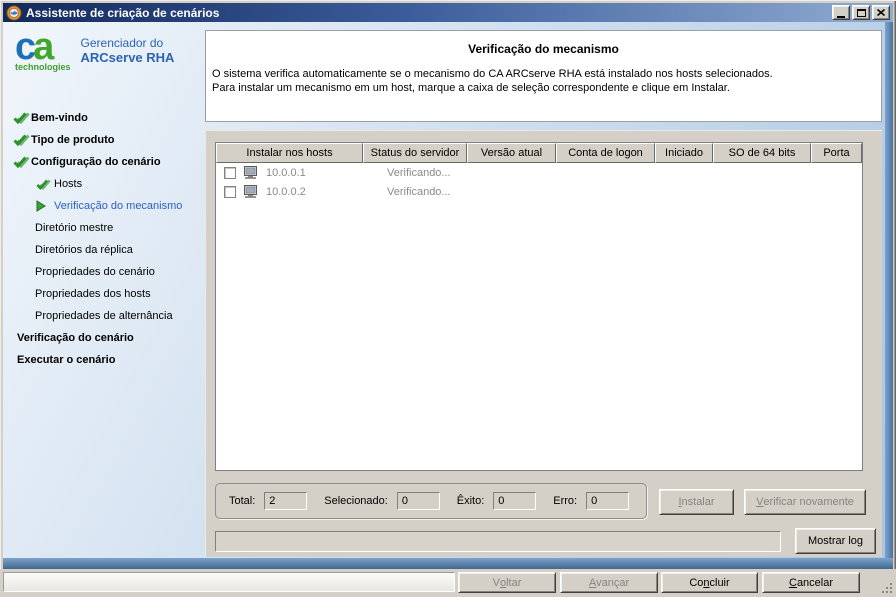 The width and height of the screenshot is (896, 597). Describe the element at coordinates (885, 586) in the screenshot. I see `resize-grip` at that location.